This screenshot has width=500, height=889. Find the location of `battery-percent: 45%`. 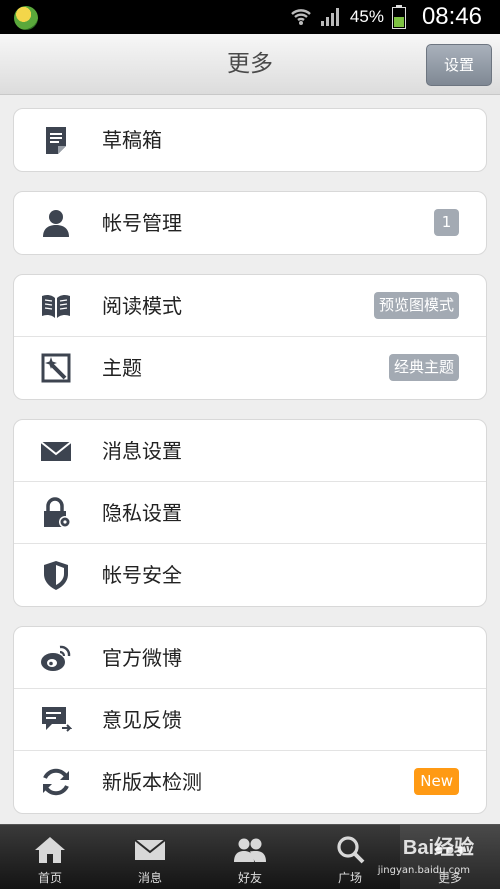

battery-percent: 45% is located at coordinates (366, 16).